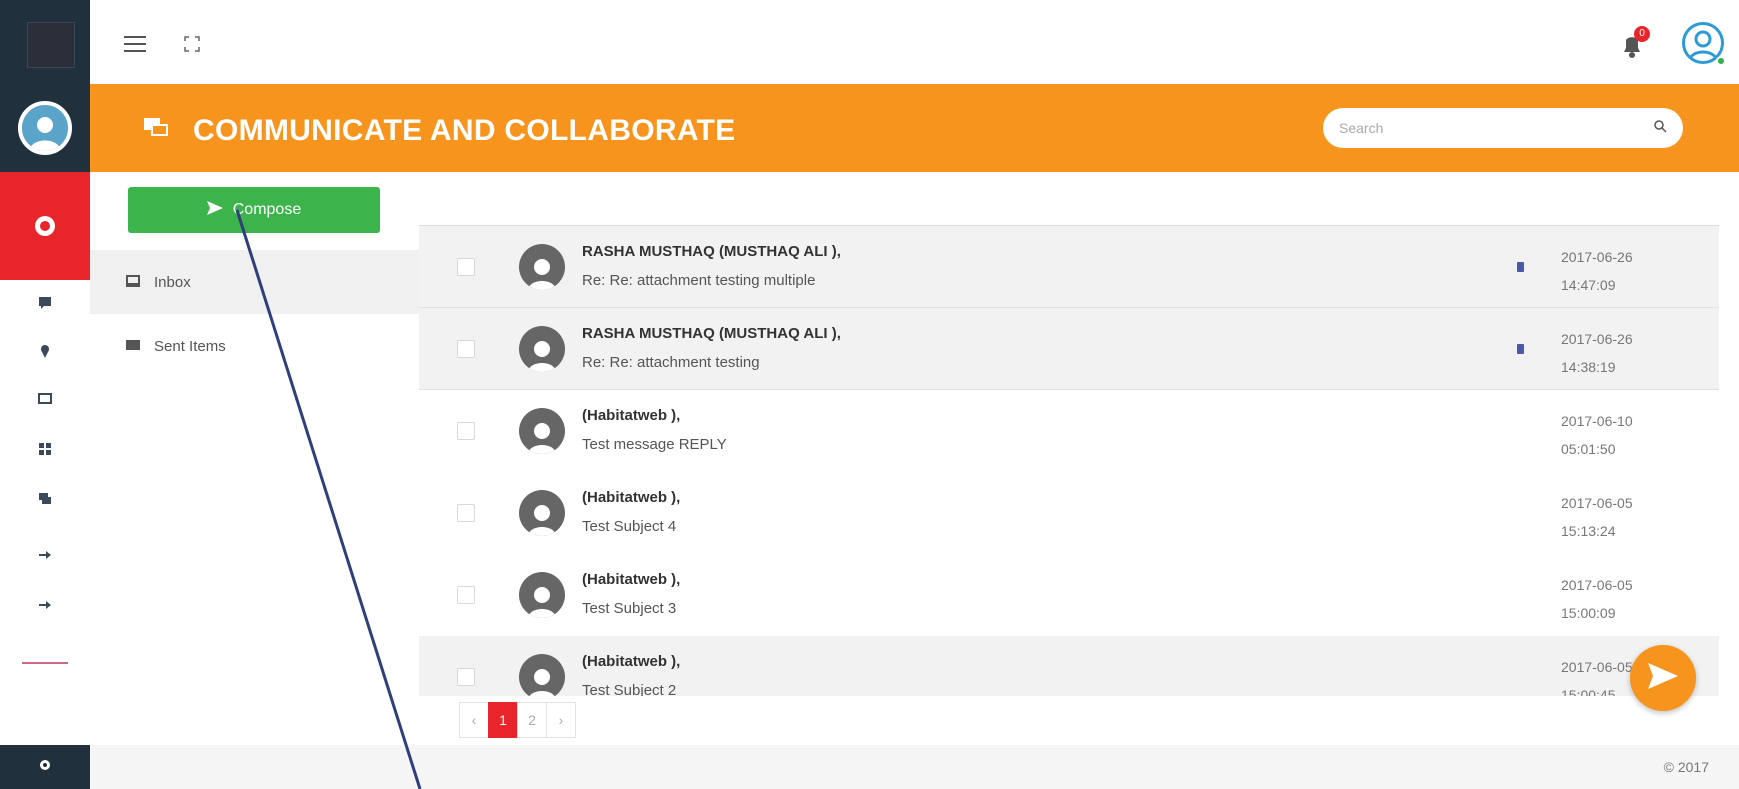  What do you see at coordinates (1597, 271) in the screenshot?
I see `message-date: 2017-06-26 14:47:09` at bounding box center [1597, 271].